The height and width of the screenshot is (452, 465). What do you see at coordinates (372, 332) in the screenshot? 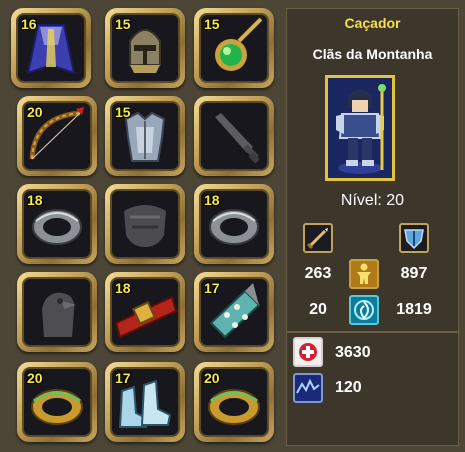
I see `divider` at bounding box center [372, 332].